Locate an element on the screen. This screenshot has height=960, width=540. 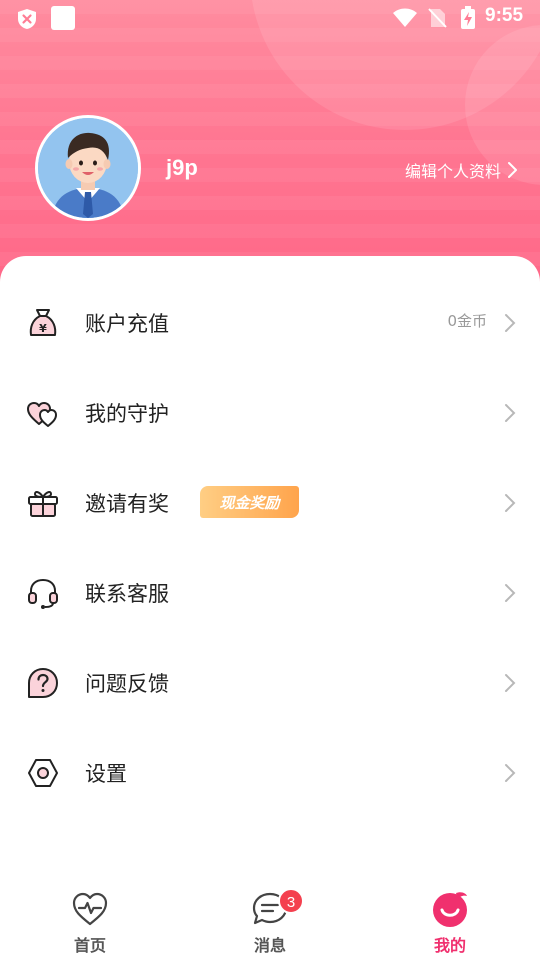
notification-square-icon is located at coordinates (63, 18).